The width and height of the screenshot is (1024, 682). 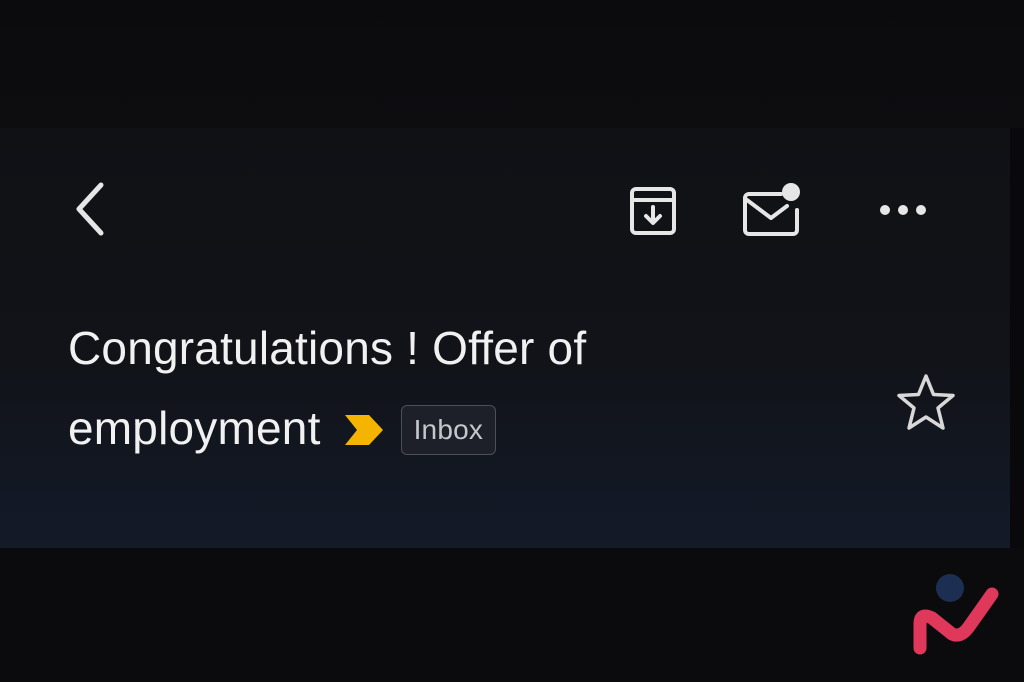 I want to click on star-button, so click(x=926, y=402).